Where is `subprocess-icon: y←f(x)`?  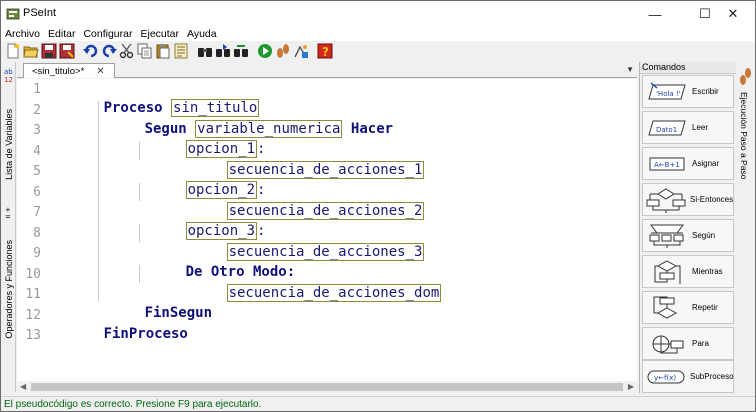 subprocess-icon: y←f(x) is located at coordinates (666, 377).